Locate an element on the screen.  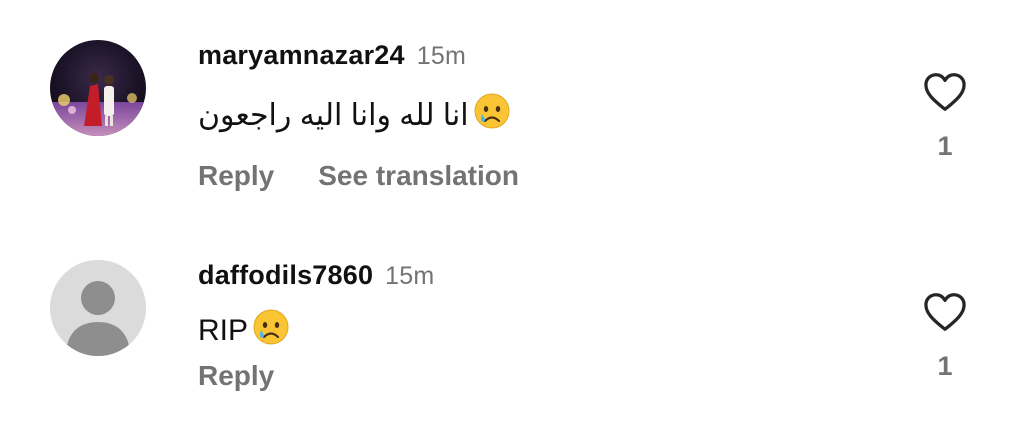
comment-text: انا لله وانا اليه راجعون is located at coordinates (354, 115).